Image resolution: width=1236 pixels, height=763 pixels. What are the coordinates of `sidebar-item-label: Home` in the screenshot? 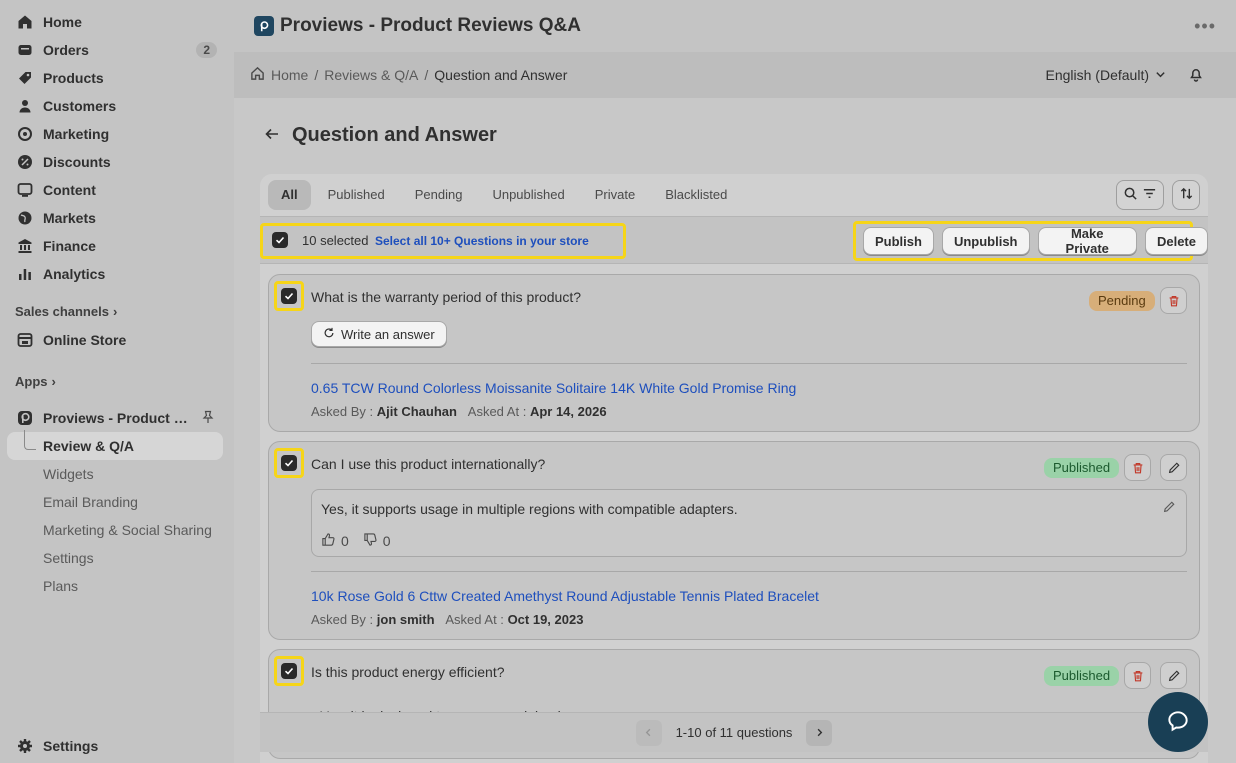 It's located at (62, 22).